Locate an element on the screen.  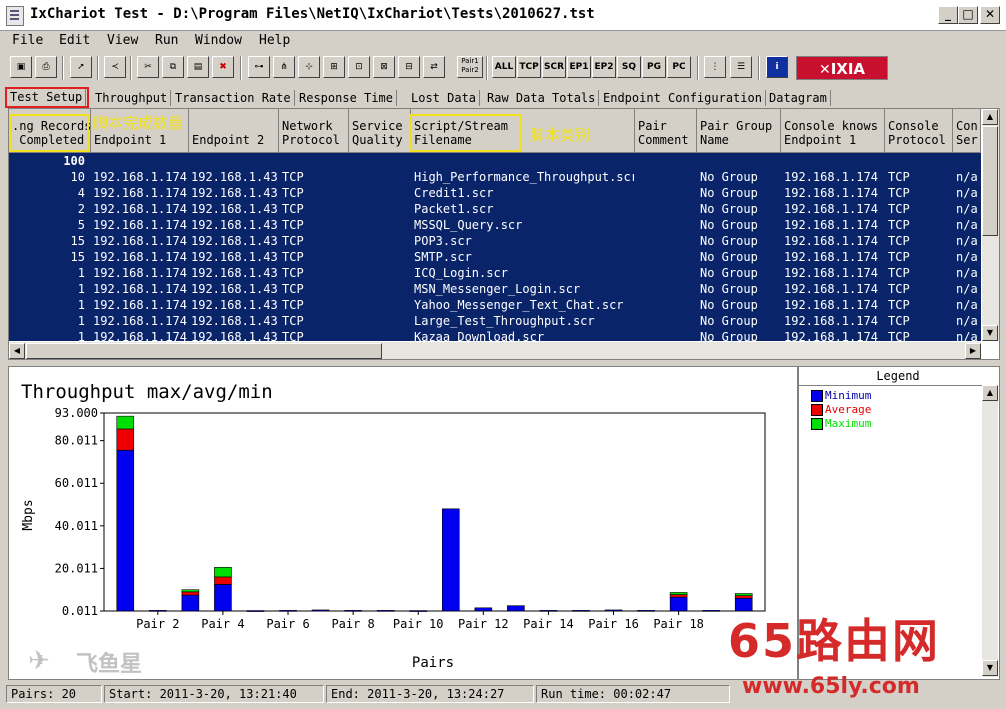
filter-ep2-button: EP2 is located at coordinates (604, 67).